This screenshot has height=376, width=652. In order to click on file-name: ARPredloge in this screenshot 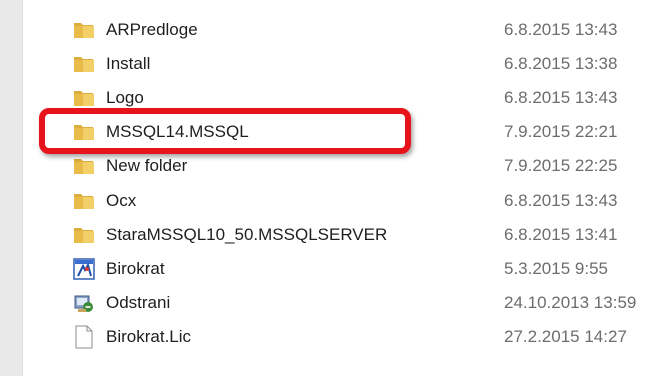, I will do `click(152, 29)`.